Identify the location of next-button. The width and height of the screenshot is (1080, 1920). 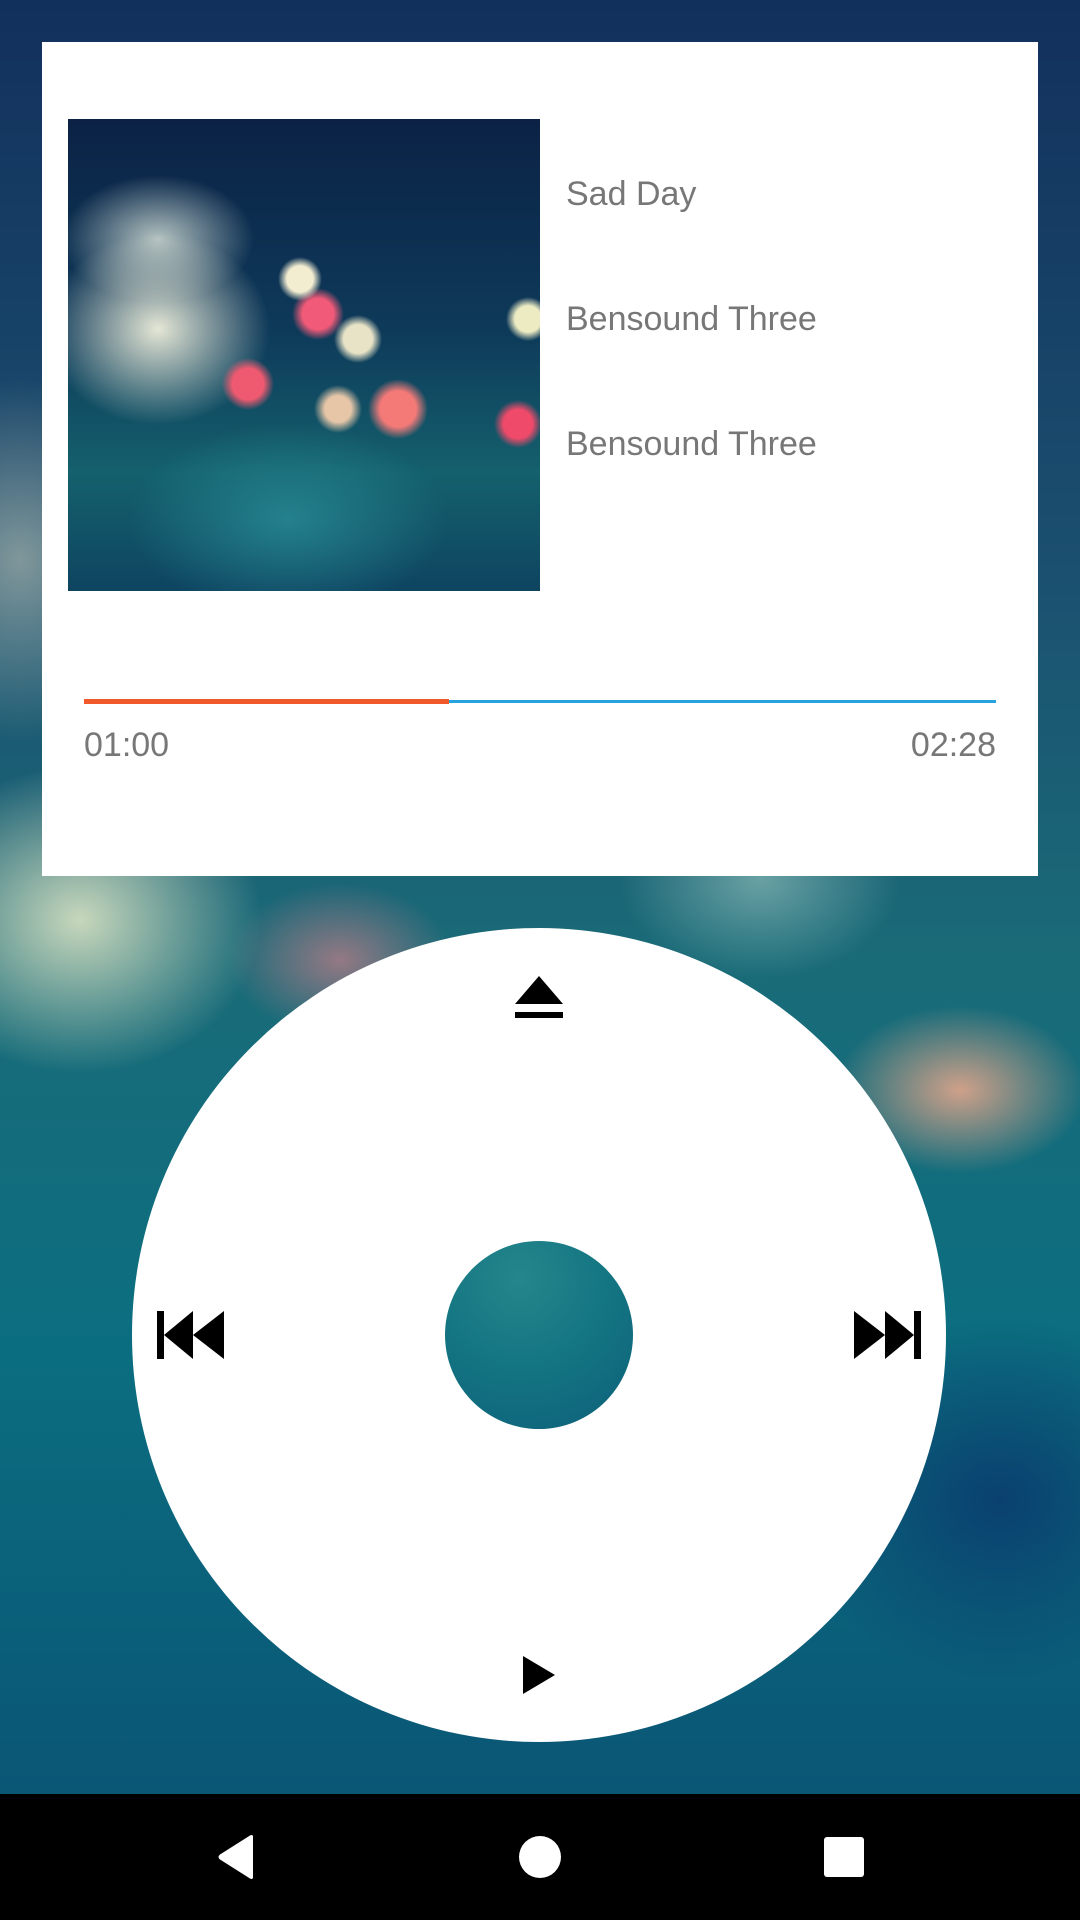
(887, 1335).